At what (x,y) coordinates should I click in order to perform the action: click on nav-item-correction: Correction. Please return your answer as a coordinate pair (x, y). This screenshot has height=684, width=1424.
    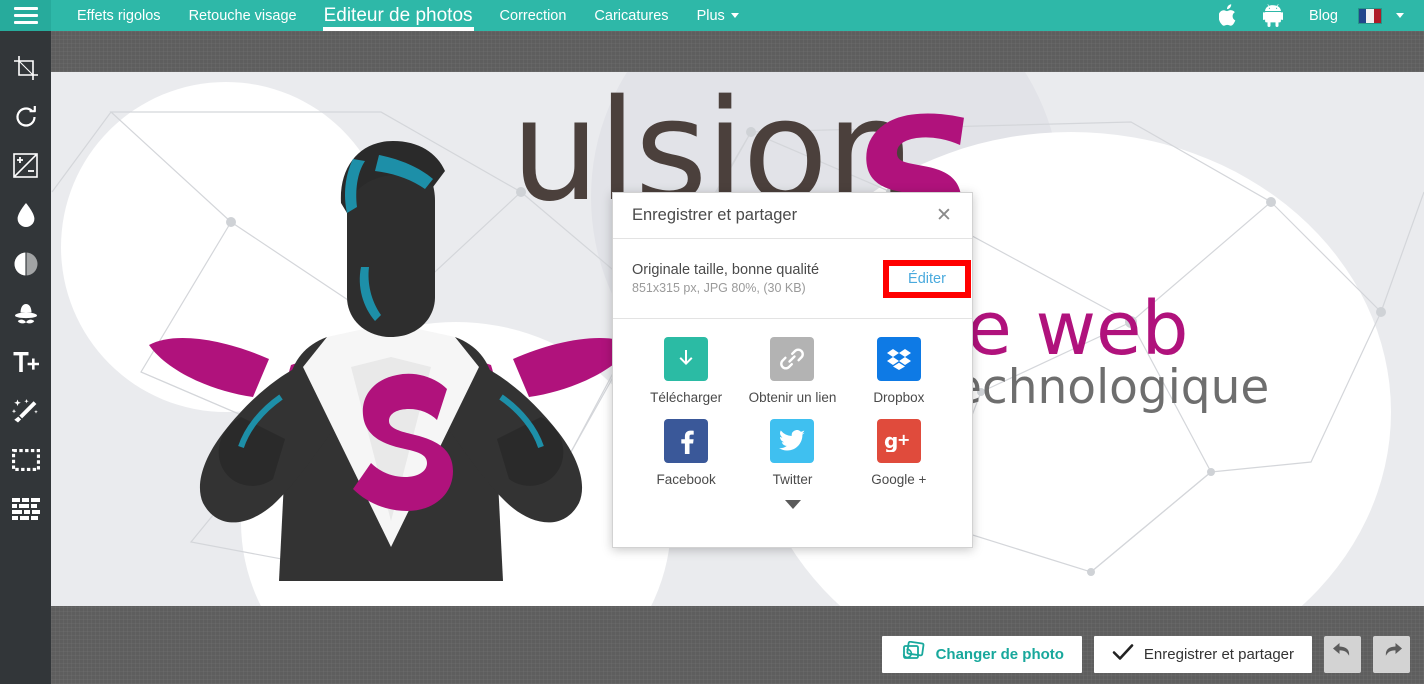
    Looking at the image, I should click on (533, 15).